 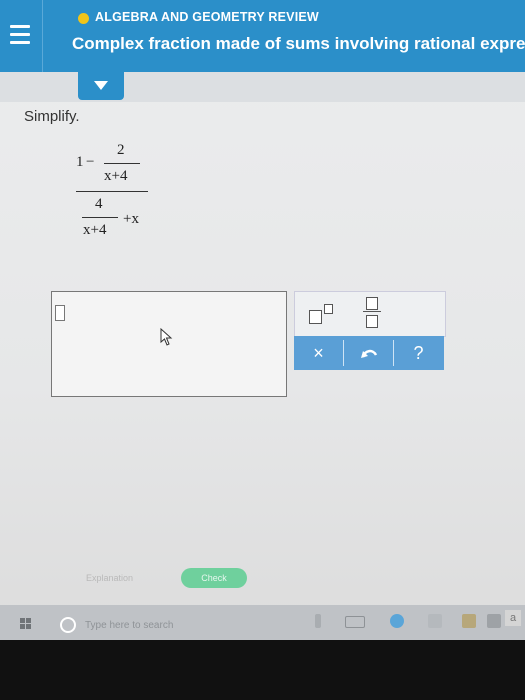 What do you see at coordinates (318, 353) in the screenshot?
I see `clear-button: ×` at bounding box center [318, 353].